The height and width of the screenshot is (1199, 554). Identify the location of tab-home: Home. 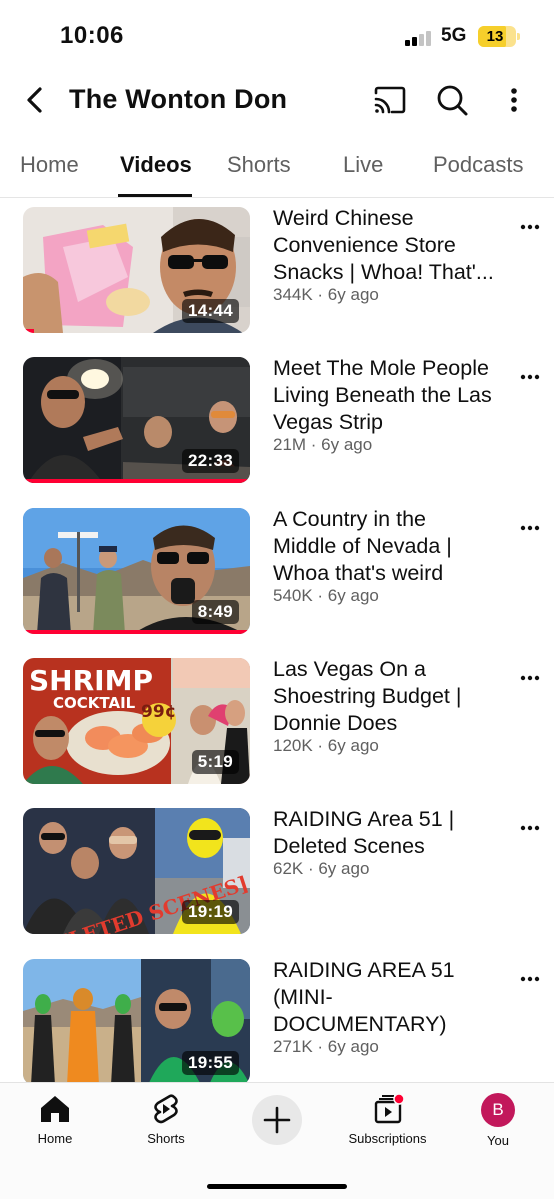
(49, 165).